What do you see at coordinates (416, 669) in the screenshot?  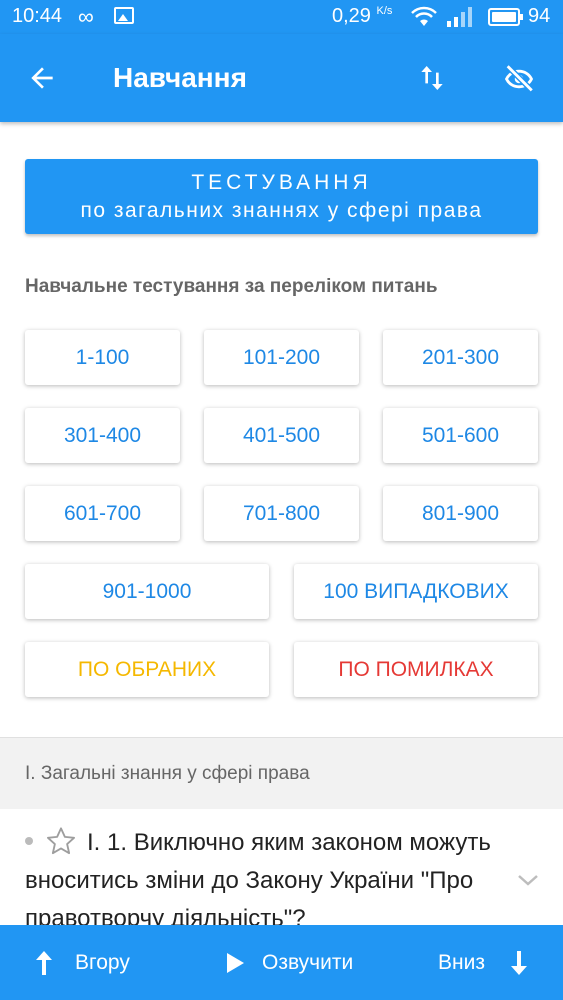 I see `mistakes-button: ПО ПОМИЛКАХ` at bounding box center [416, 669].